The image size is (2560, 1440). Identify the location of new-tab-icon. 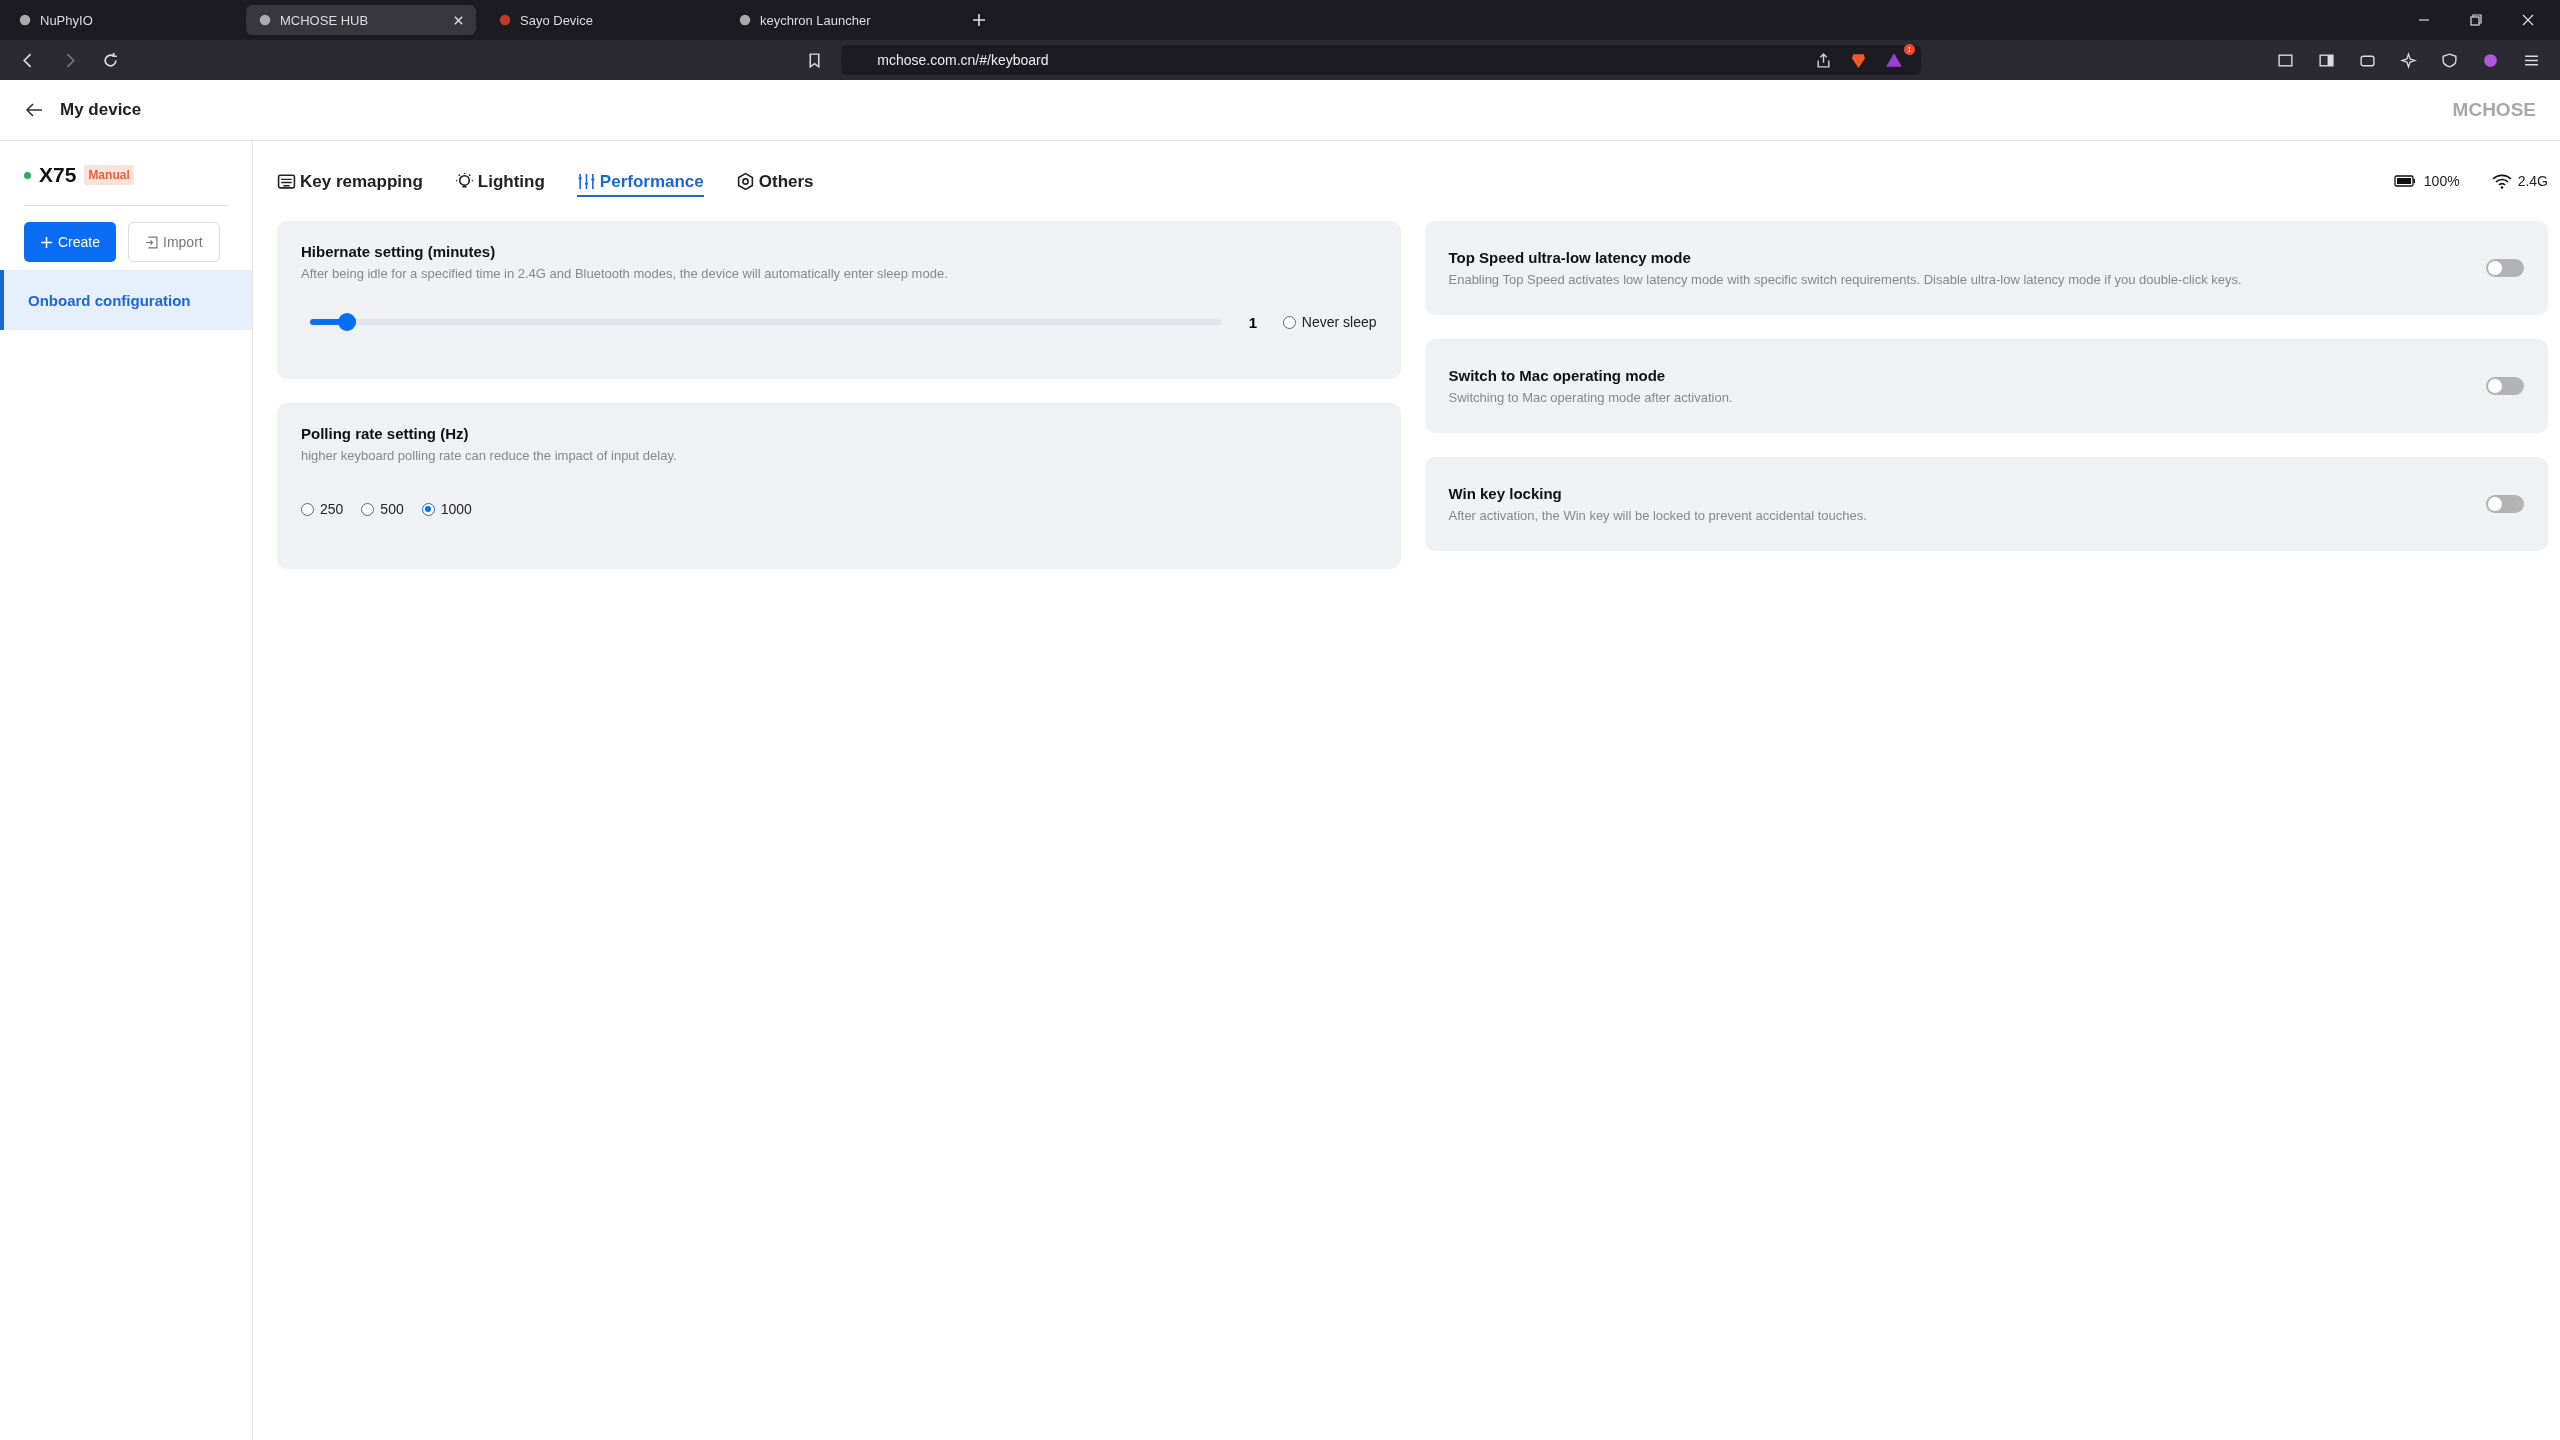
(979, 20).